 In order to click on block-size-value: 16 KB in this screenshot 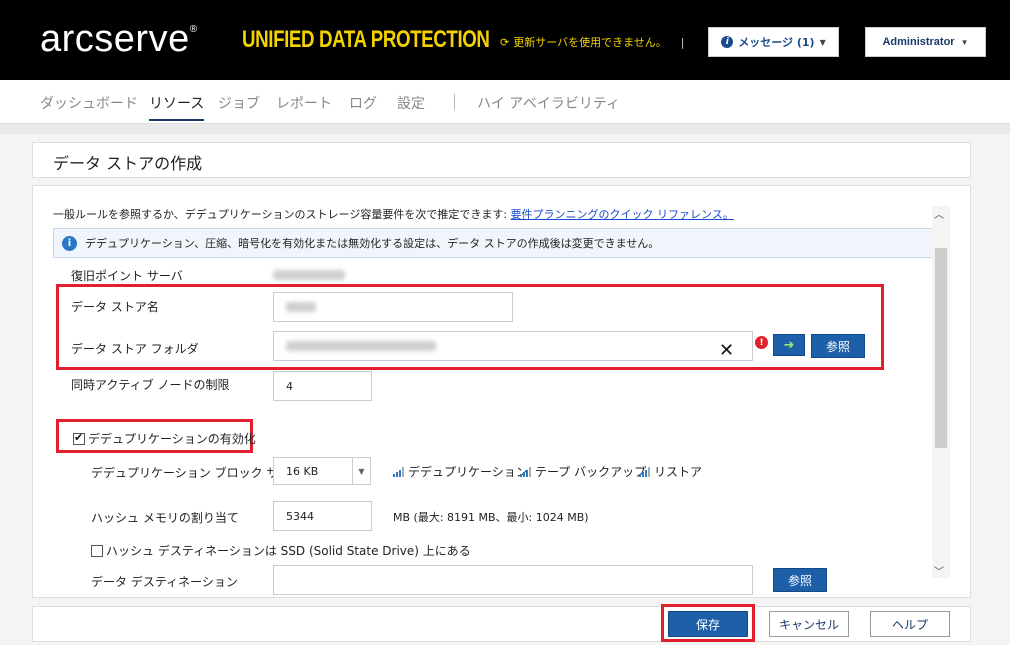, I will do `click(302, 471)`.